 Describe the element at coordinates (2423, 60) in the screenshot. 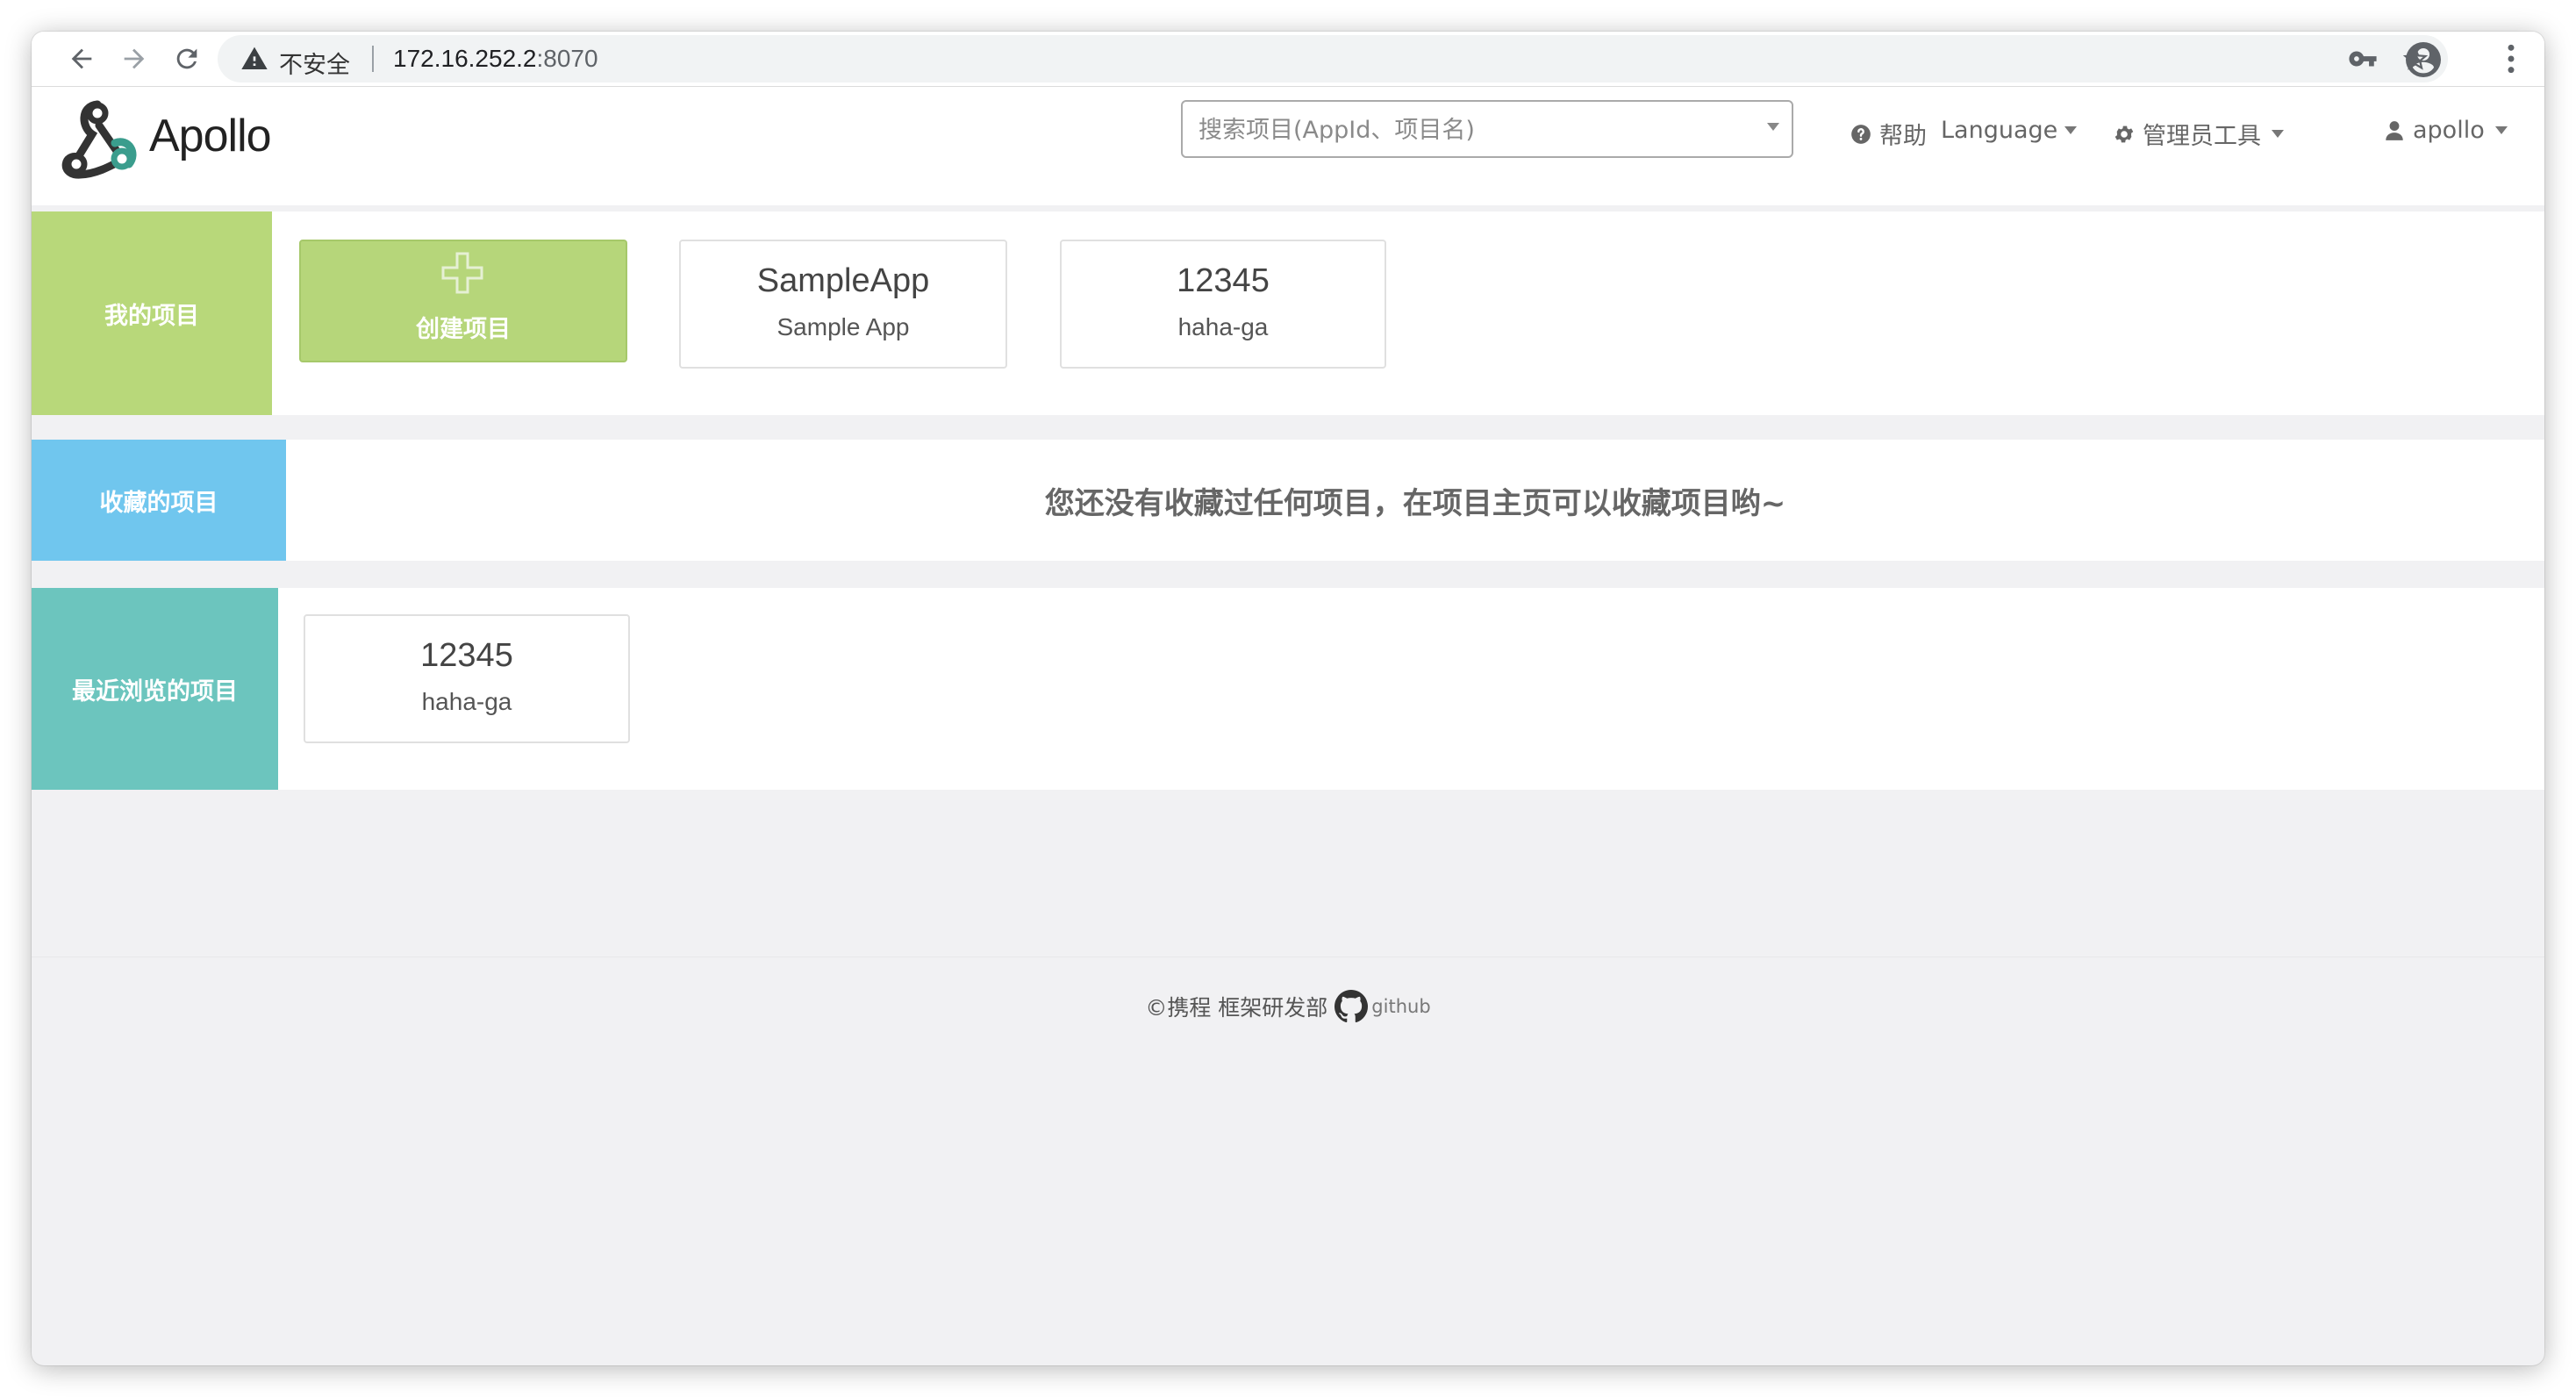

I see `profile-avatar-icon` at that location.